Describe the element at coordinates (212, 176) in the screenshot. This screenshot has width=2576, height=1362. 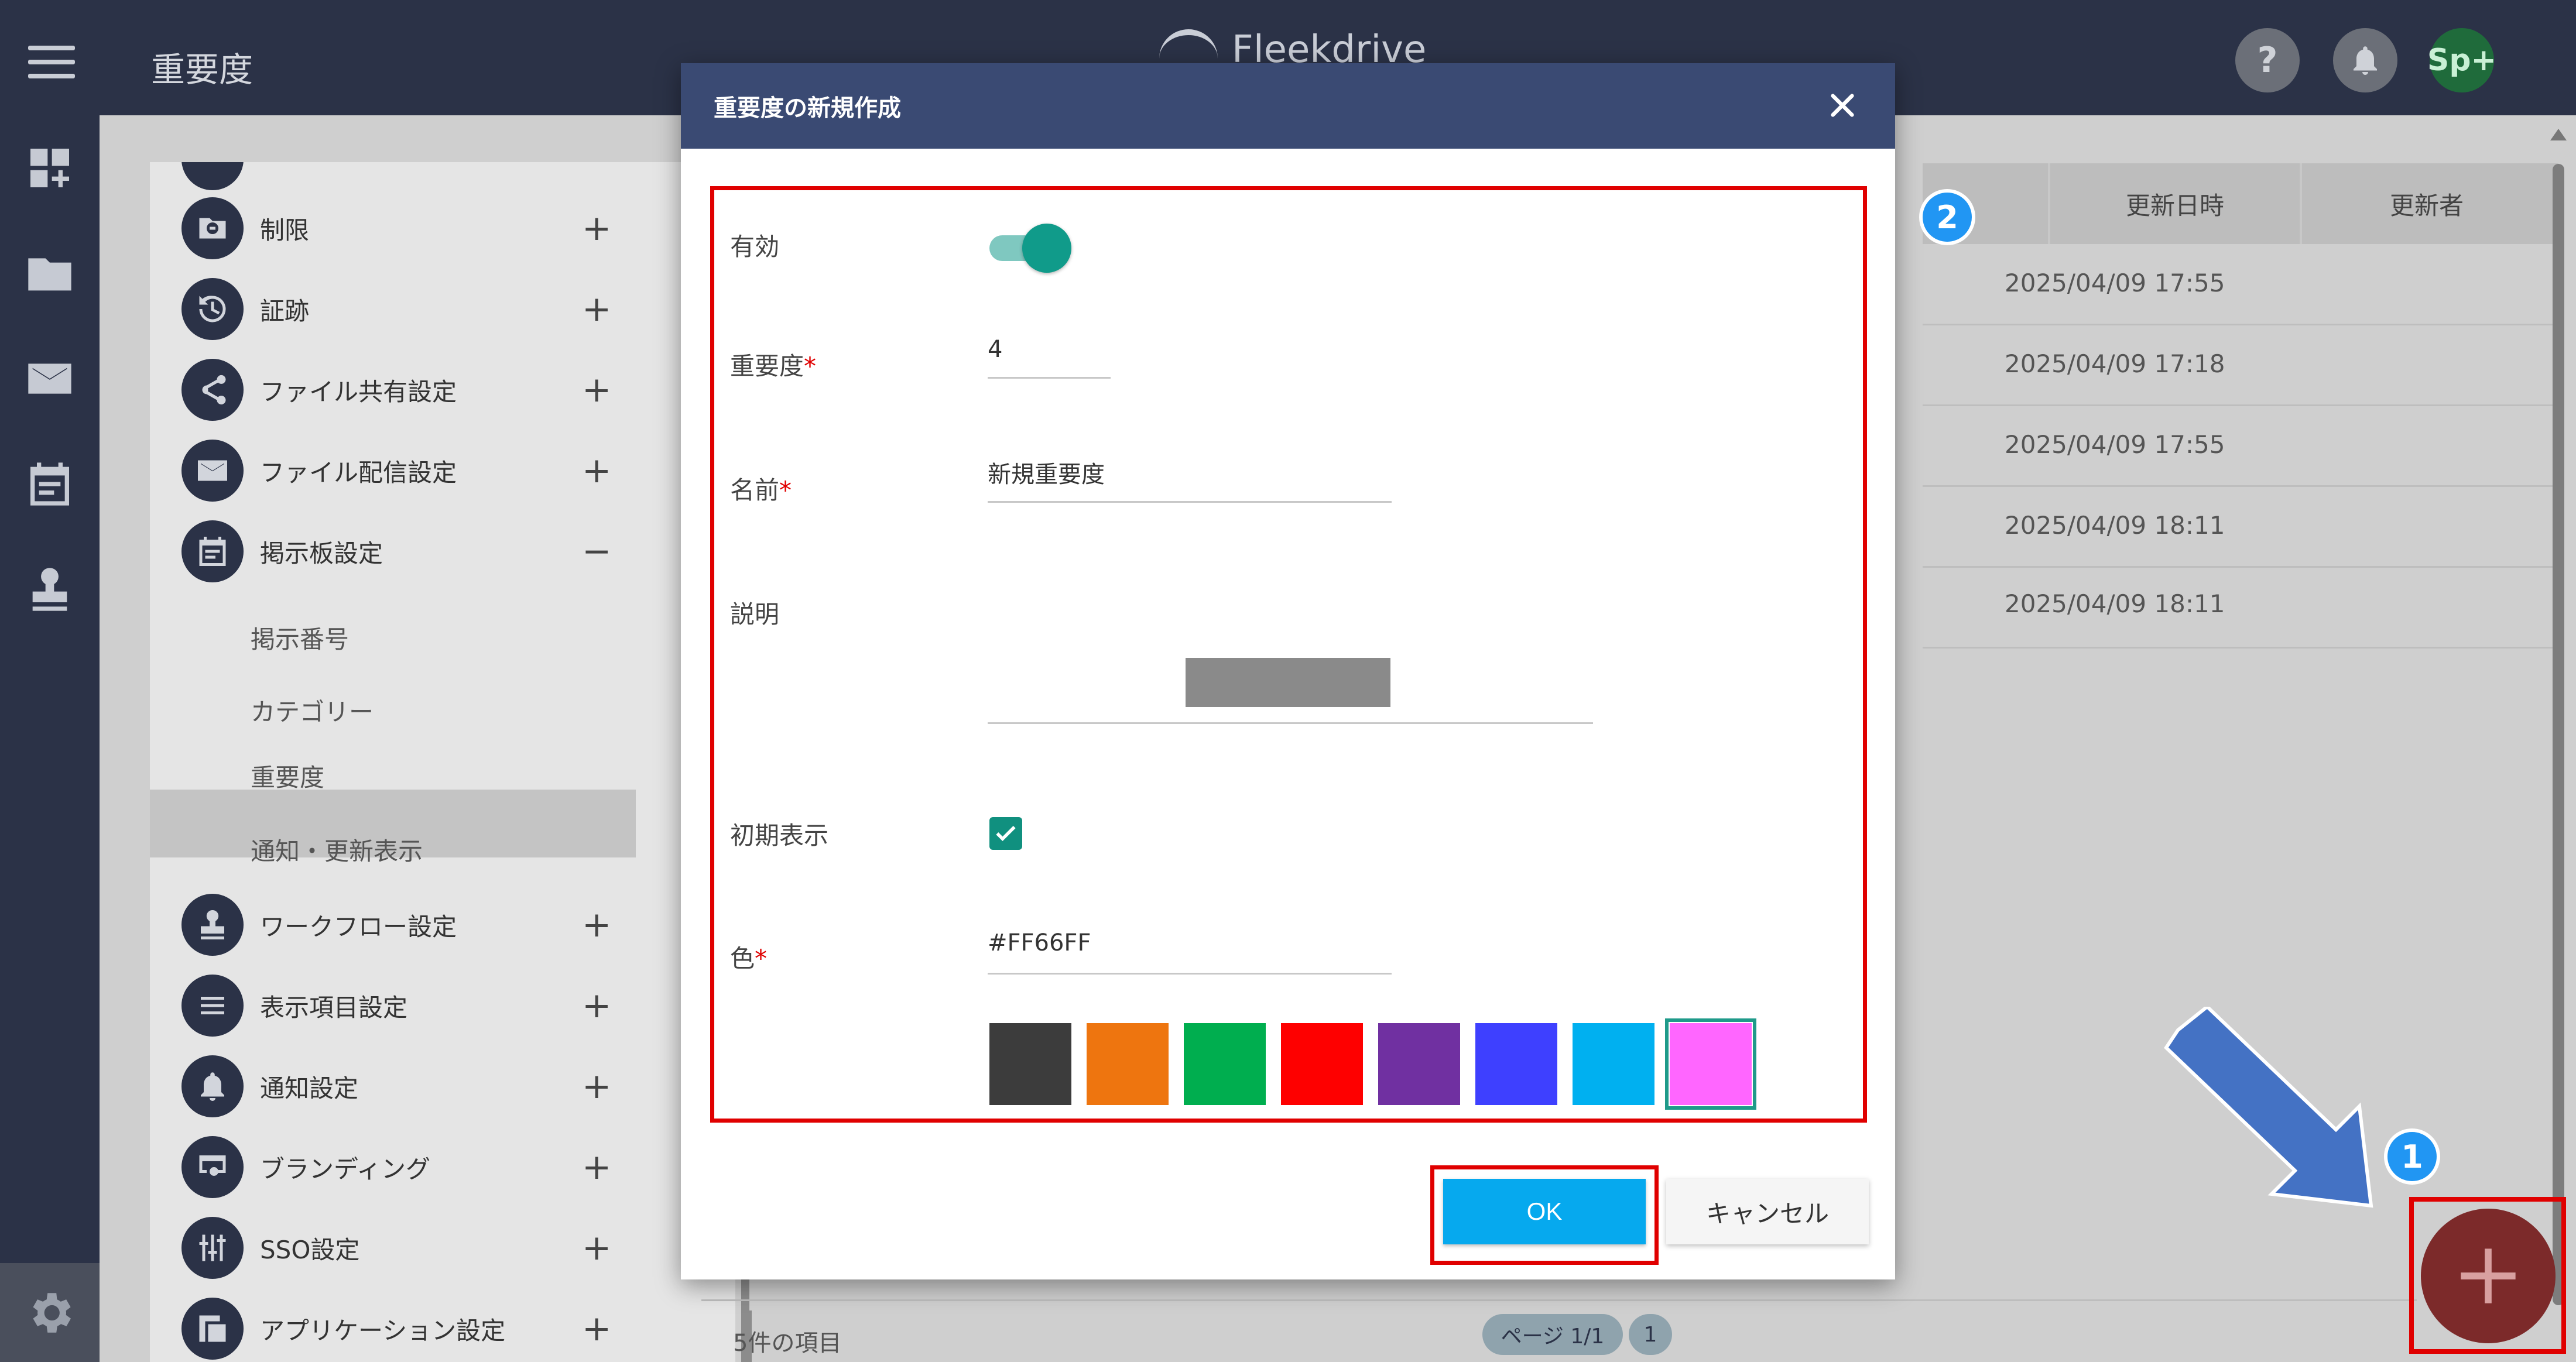
I see `settings-icon` at that location.